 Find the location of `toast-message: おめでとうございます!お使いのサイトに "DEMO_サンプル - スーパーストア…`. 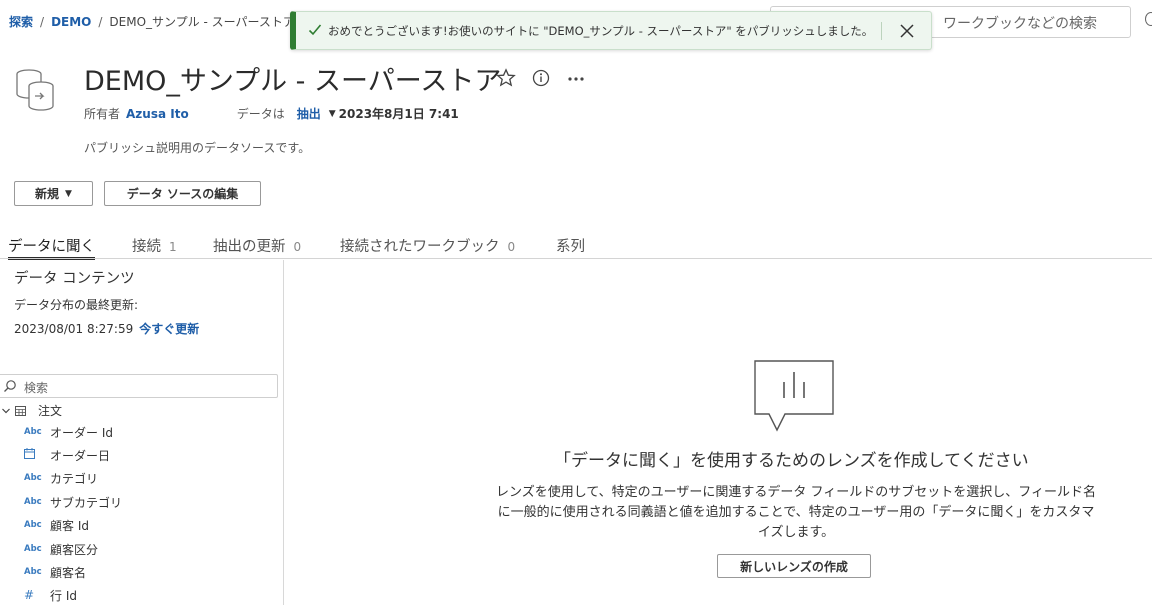

toast-message: おめでとうございます!お使いのサイトに "DEMO_サンプル - スーパーストア… is located at coordinates (601, 31).